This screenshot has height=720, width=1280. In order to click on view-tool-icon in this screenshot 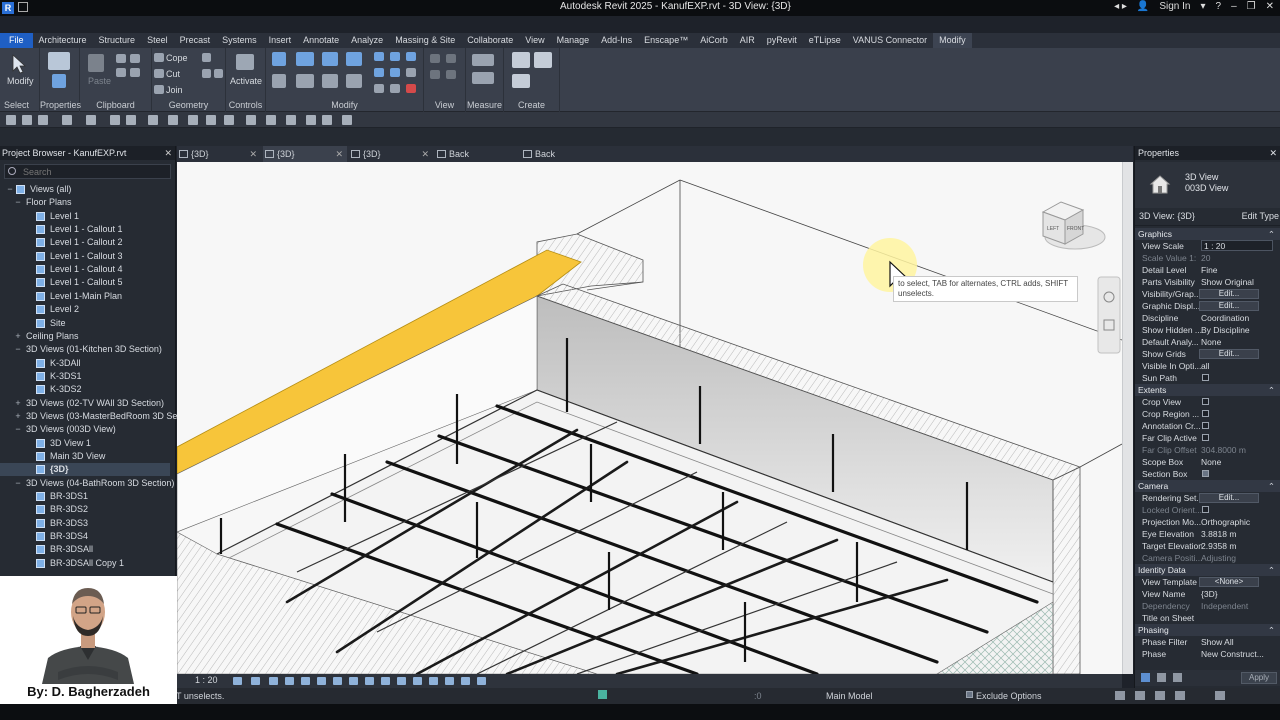, I will do `click(451, 74)`.